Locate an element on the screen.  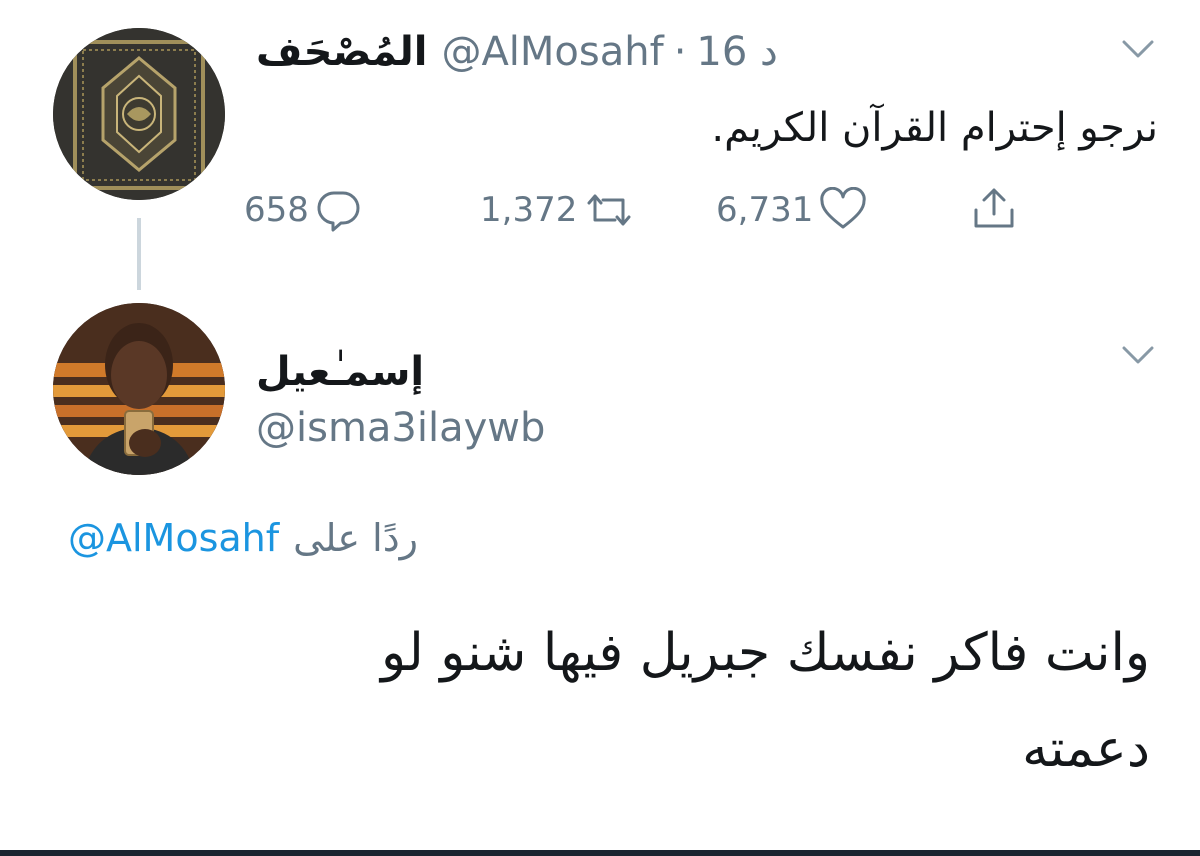
reply-icon is located at coordinates (338, 211).